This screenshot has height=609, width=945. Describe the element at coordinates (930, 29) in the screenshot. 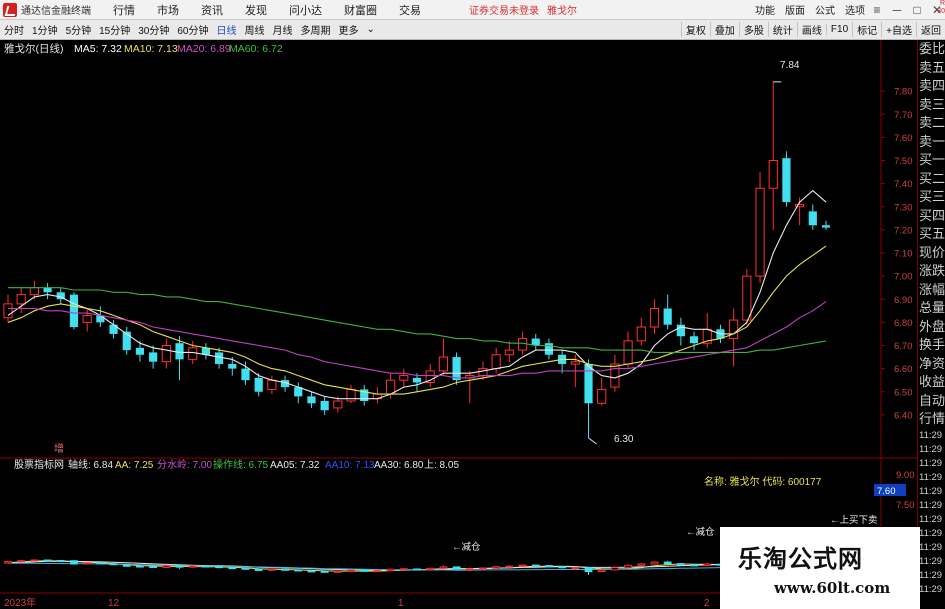

I see `tool-back: 返回` at that location.